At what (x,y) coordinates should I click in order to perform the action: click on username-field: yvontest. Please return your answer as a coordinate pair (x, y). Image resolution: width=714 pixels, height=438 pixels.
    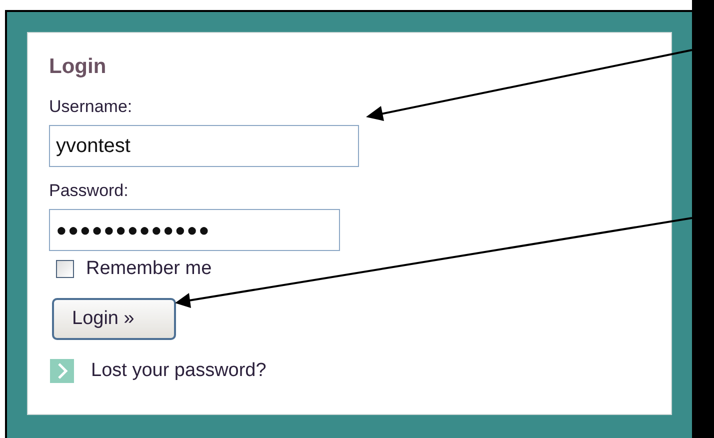
    Looking at the image, I should click on (204, 146).